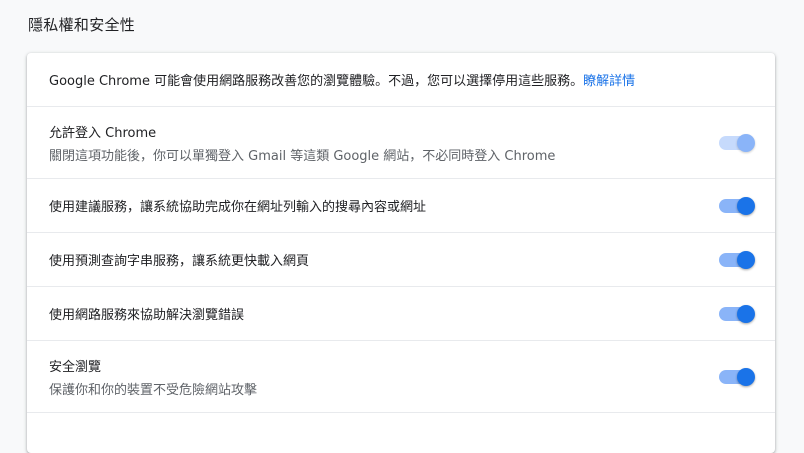  I want to click on navigation-errors-toggle, so click(737, 313).